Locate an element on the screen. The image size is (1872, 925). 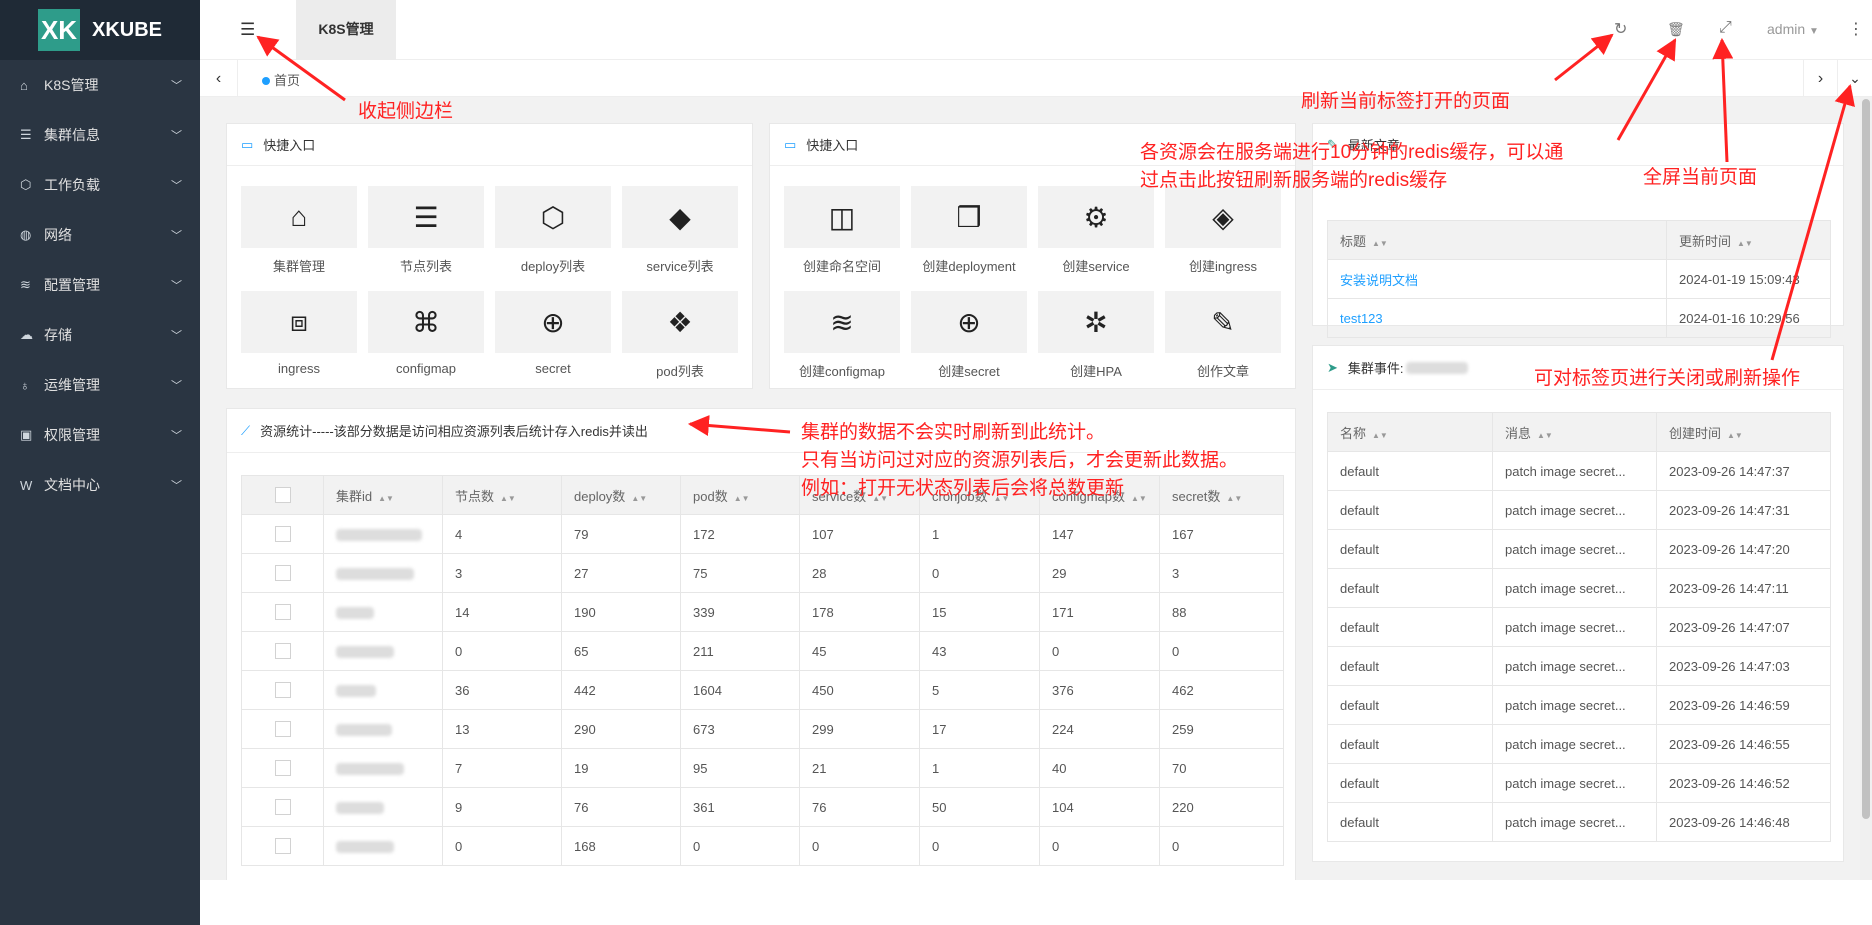
table-cell: 0 is located at coordinates (979, 846).